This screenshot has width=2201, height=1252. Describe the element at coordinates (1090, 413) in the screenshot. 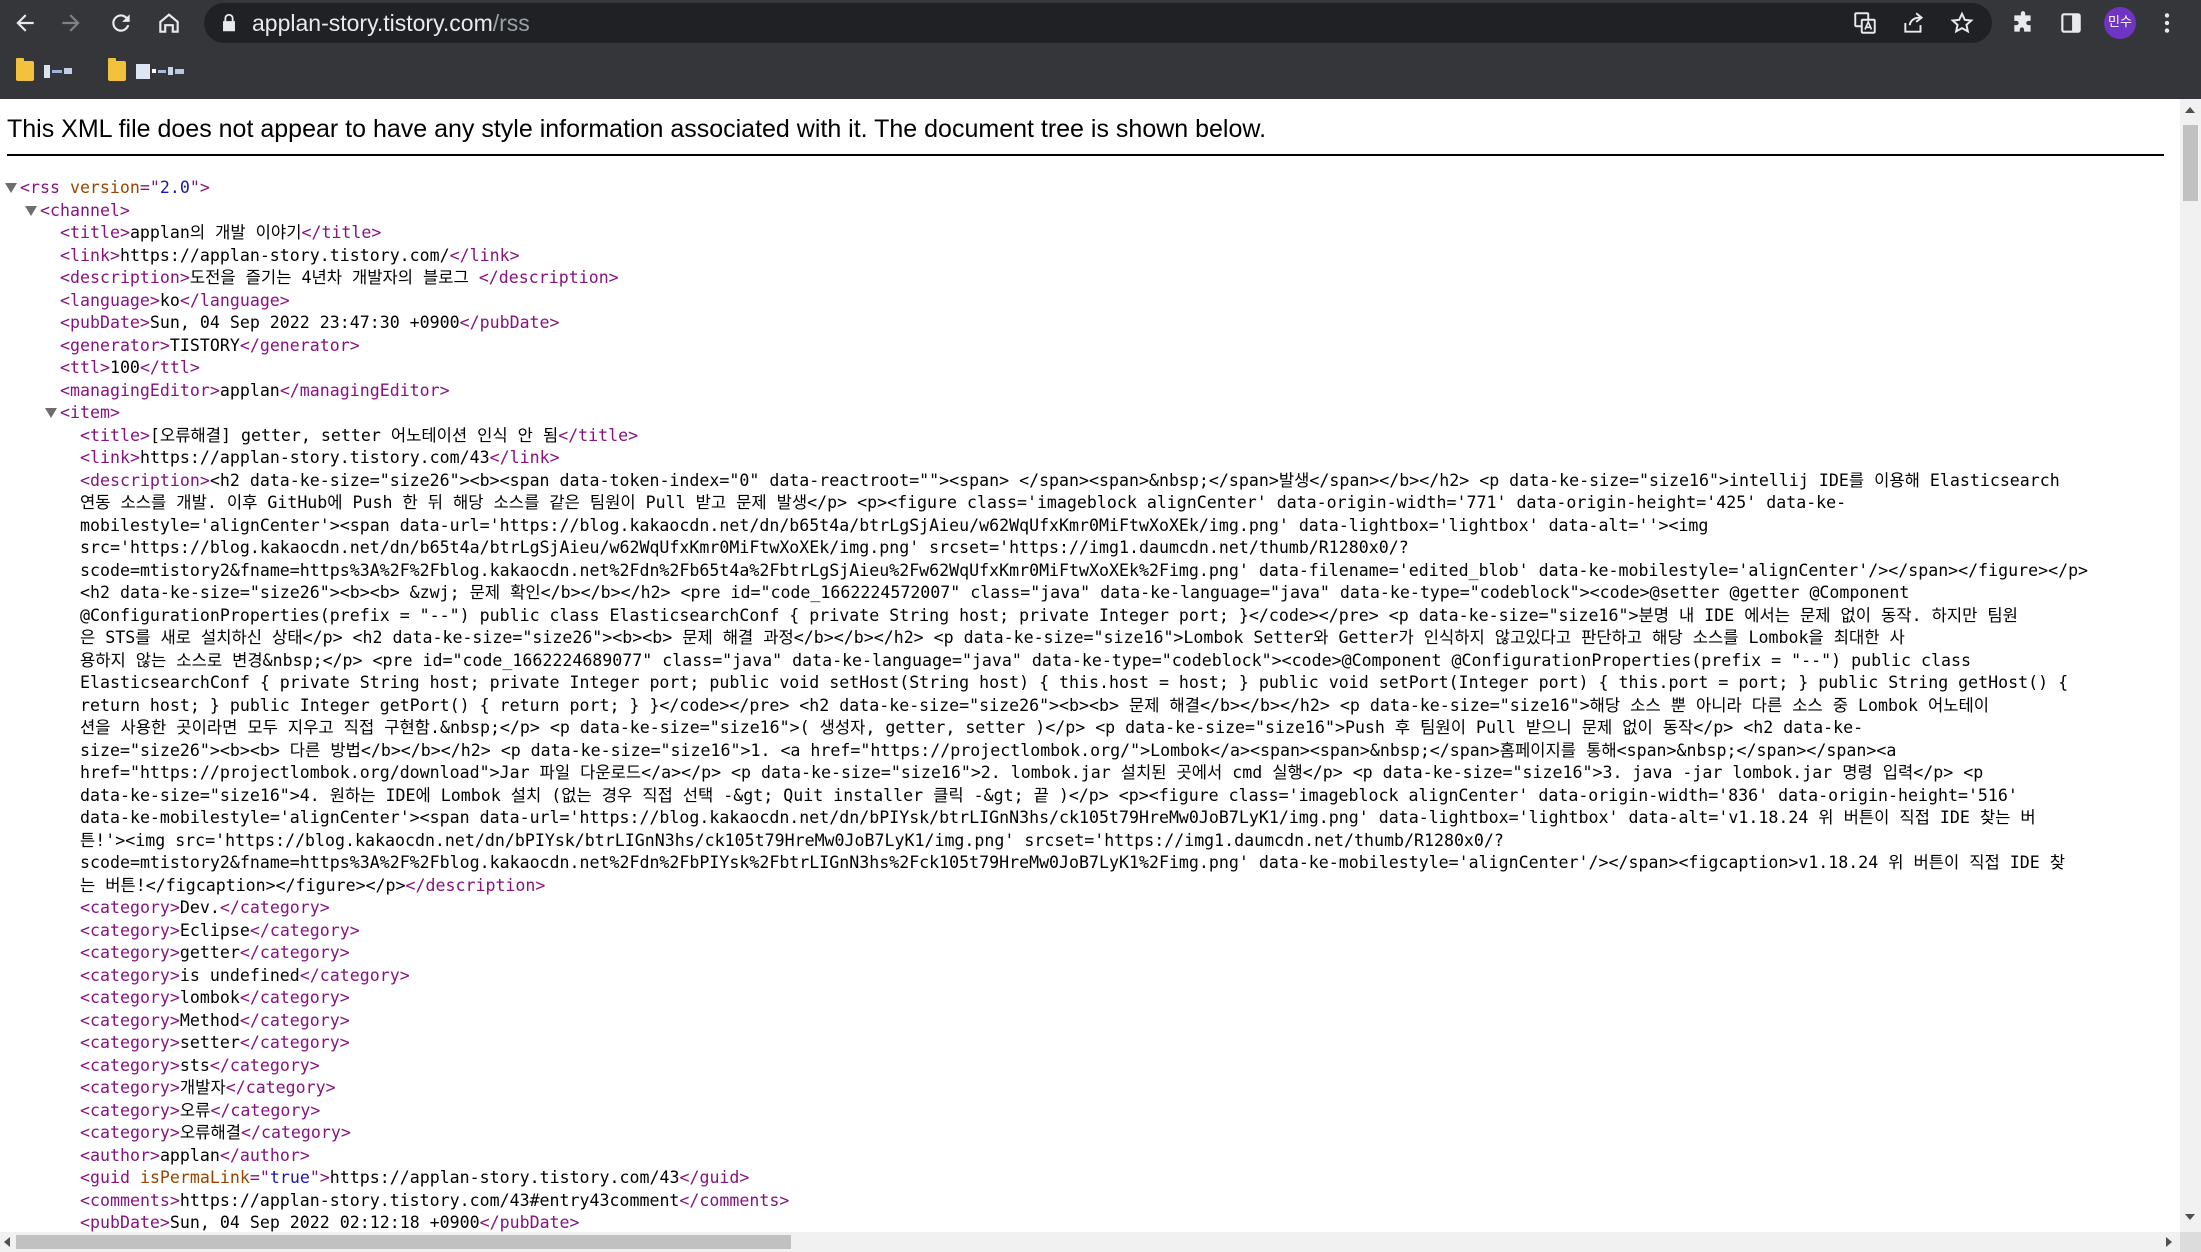

I see `xml-line: <item>` at that location.